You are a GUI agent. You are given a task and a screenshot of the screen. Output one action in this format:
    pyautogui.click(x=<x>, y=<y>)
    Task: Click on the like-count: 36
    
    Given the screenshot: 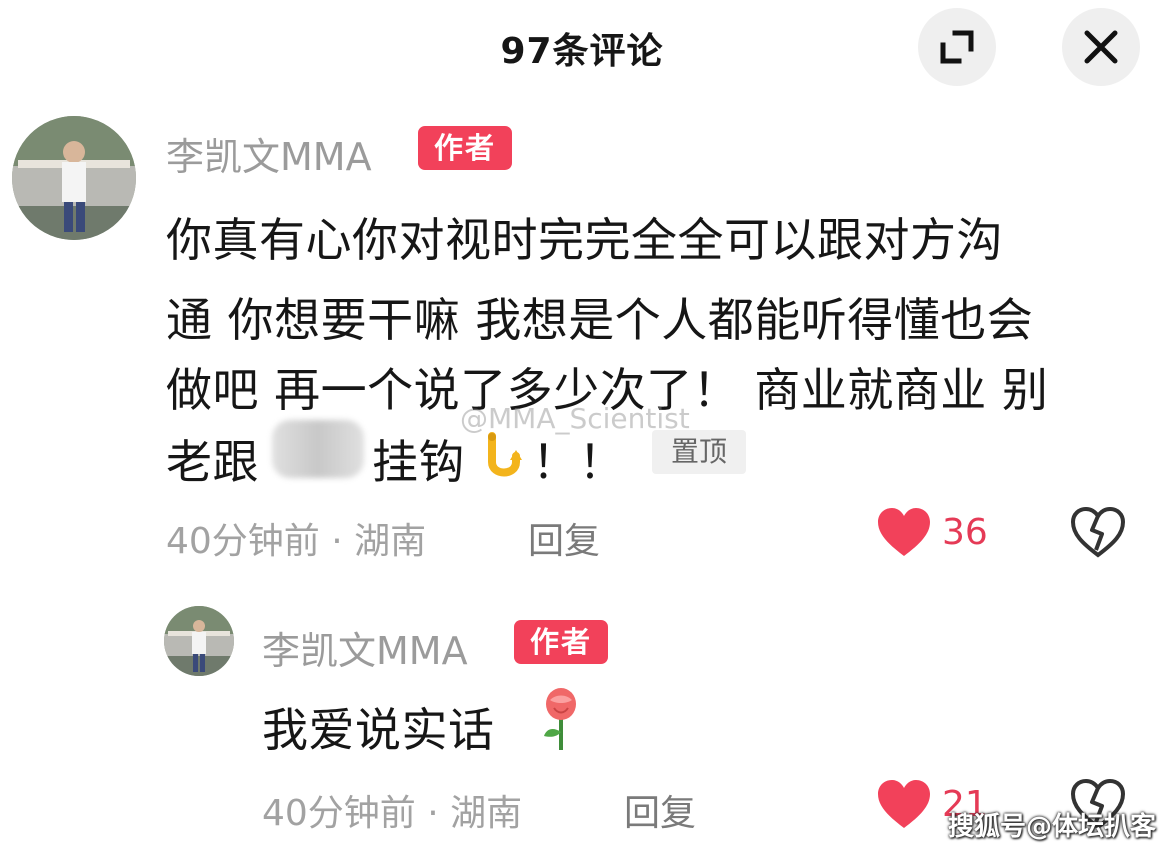 What is the action you would take?
    pyautogui.click(x=965, y=532)
    